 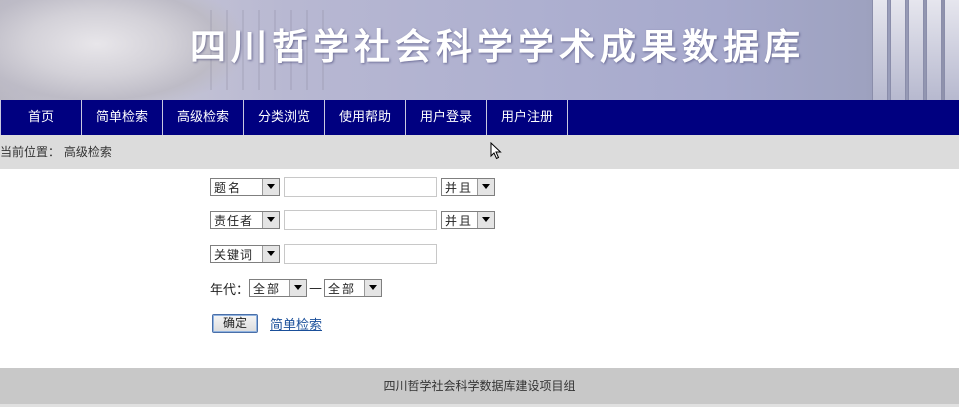 What do you see at coordinates (353, 288) in the screenshot?
I see `year-to-select: 全部` at bounding box center [353, 288].